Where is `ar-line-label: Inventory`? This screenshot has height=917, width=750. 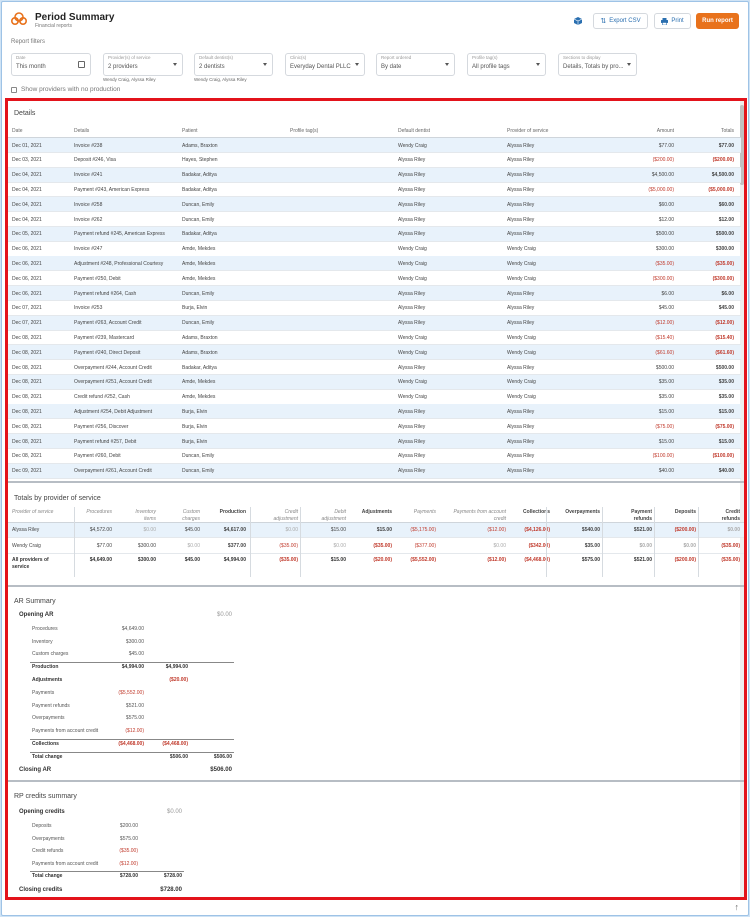 ar-line-label: Inventory is located at coordinates (42, 641).